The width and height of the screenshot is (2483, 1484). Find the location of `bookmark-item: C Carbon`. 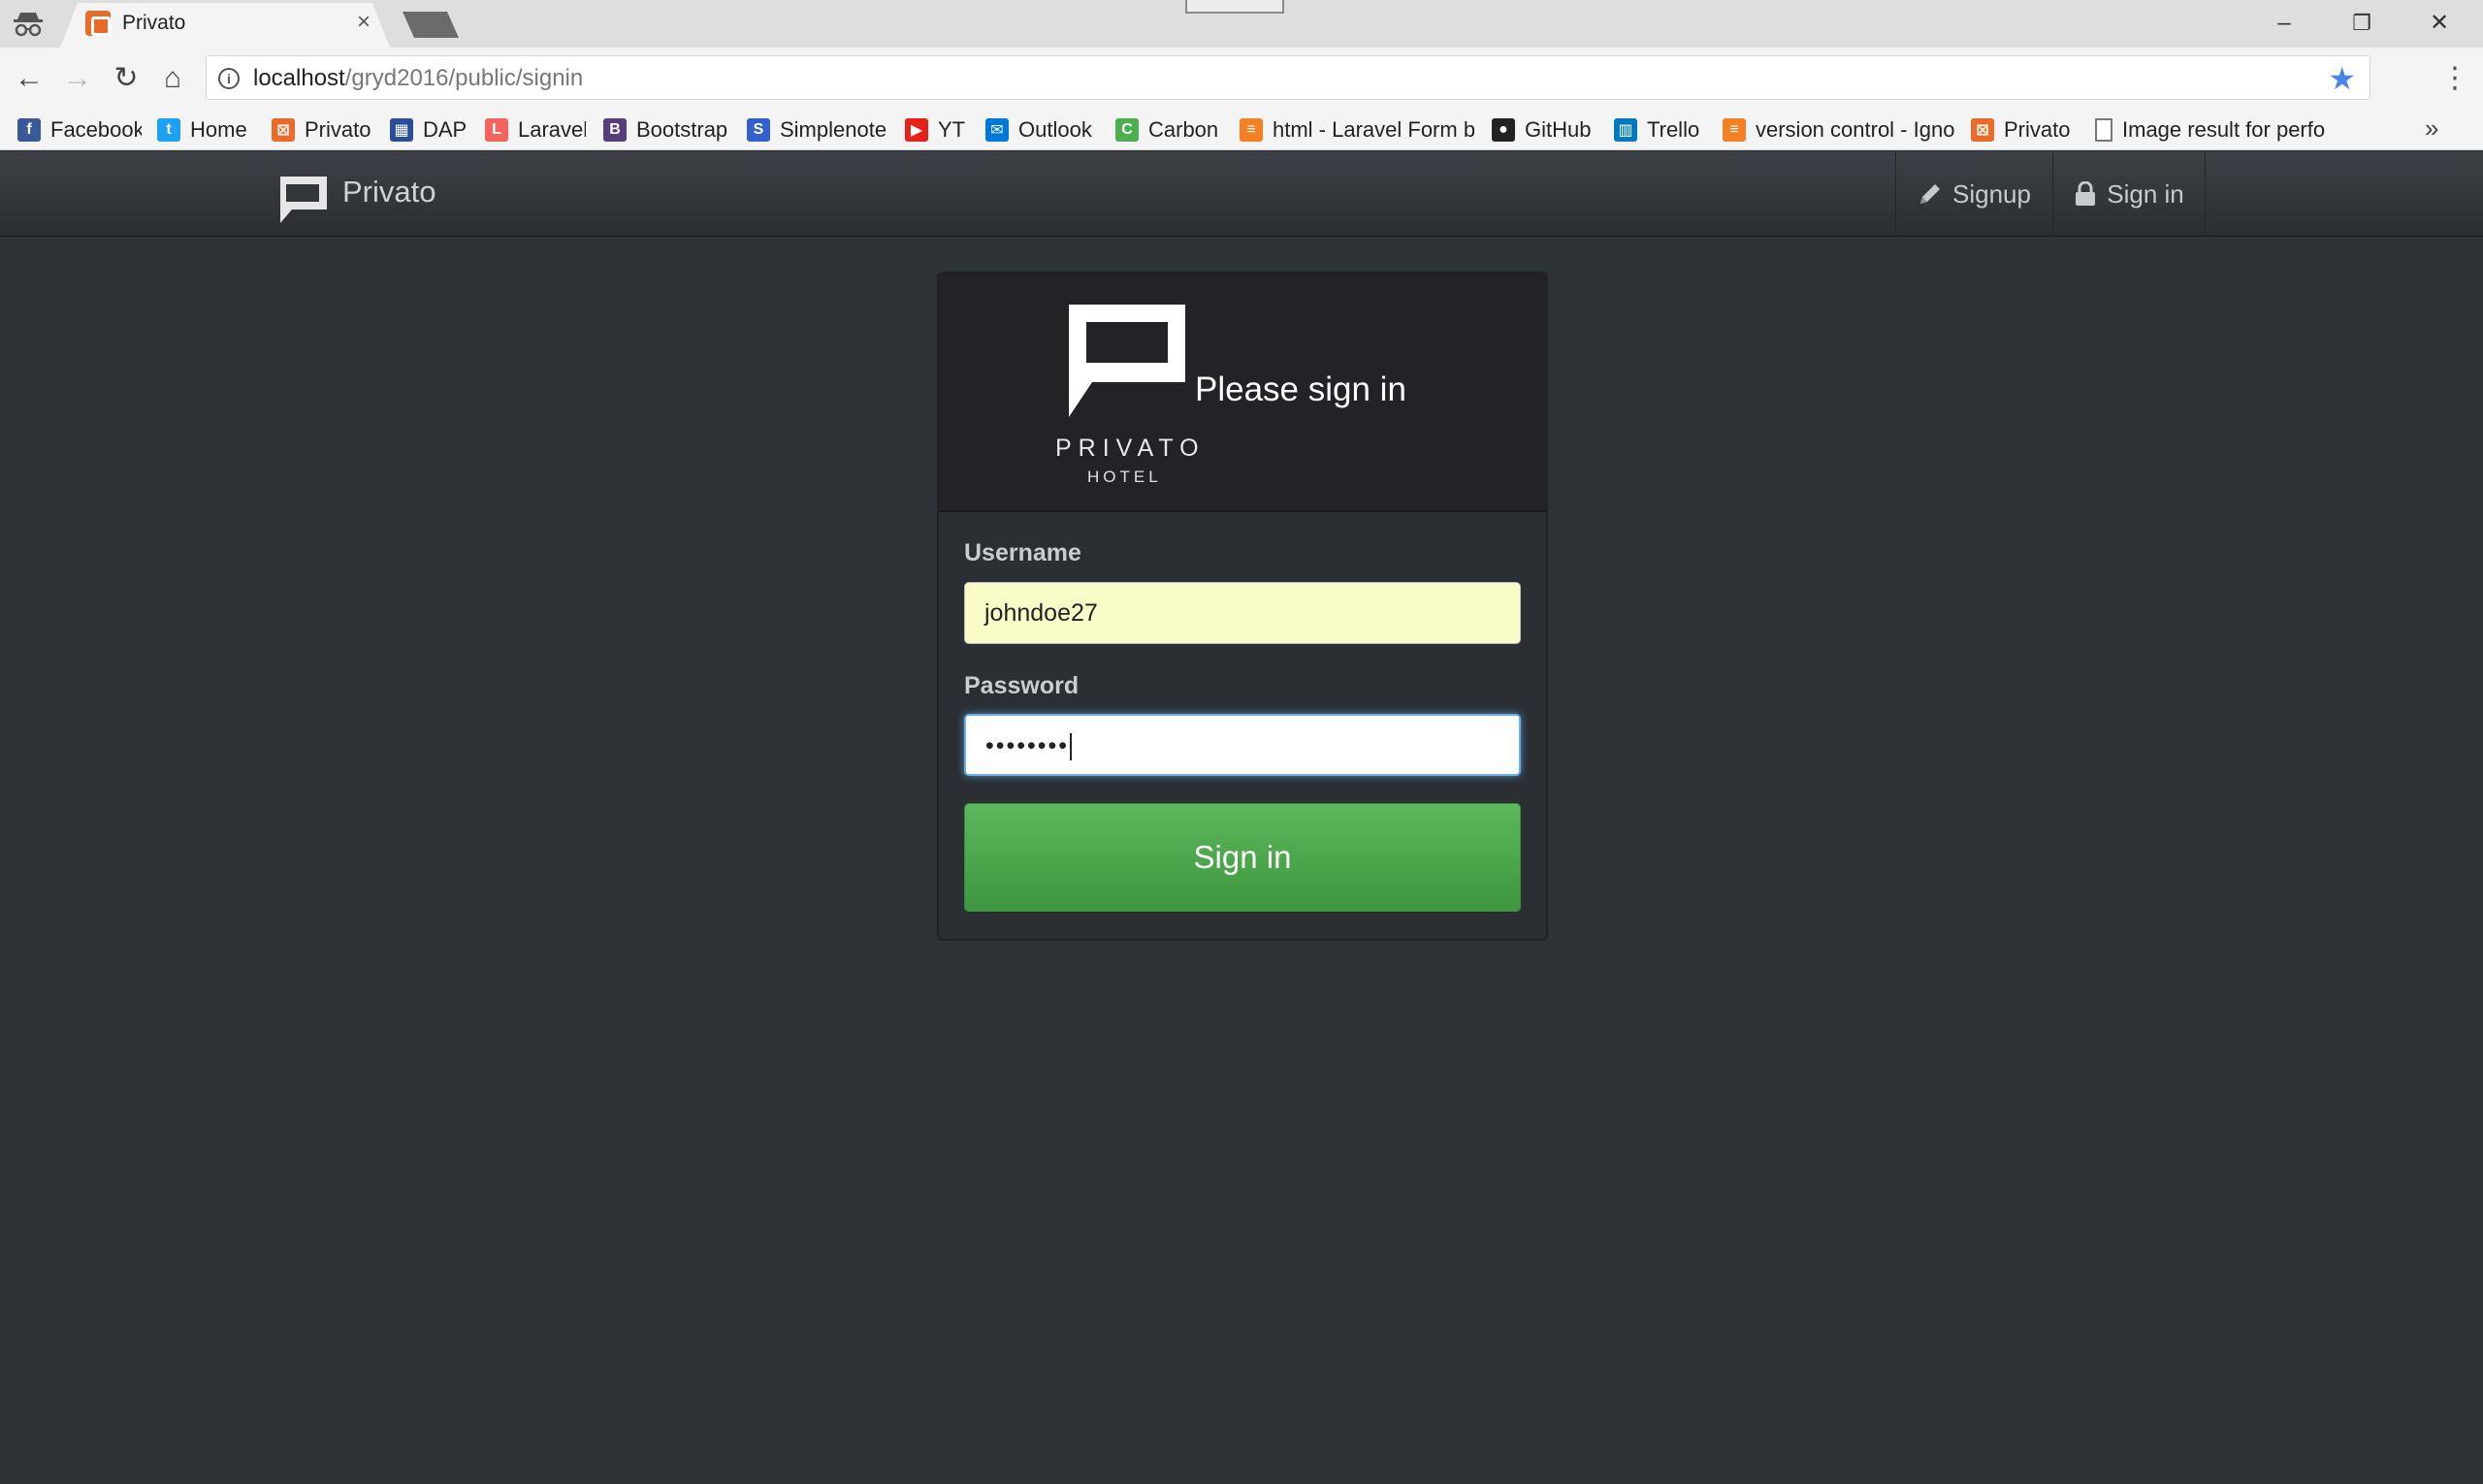

bookmark-item: C Carbon is located at coordinates (1170, 130).